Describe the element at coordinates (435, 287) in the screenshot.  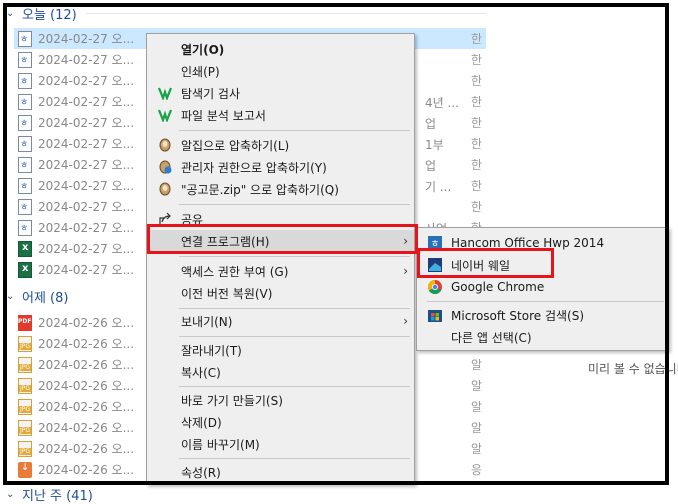
I see `chrome-icon` at that location.